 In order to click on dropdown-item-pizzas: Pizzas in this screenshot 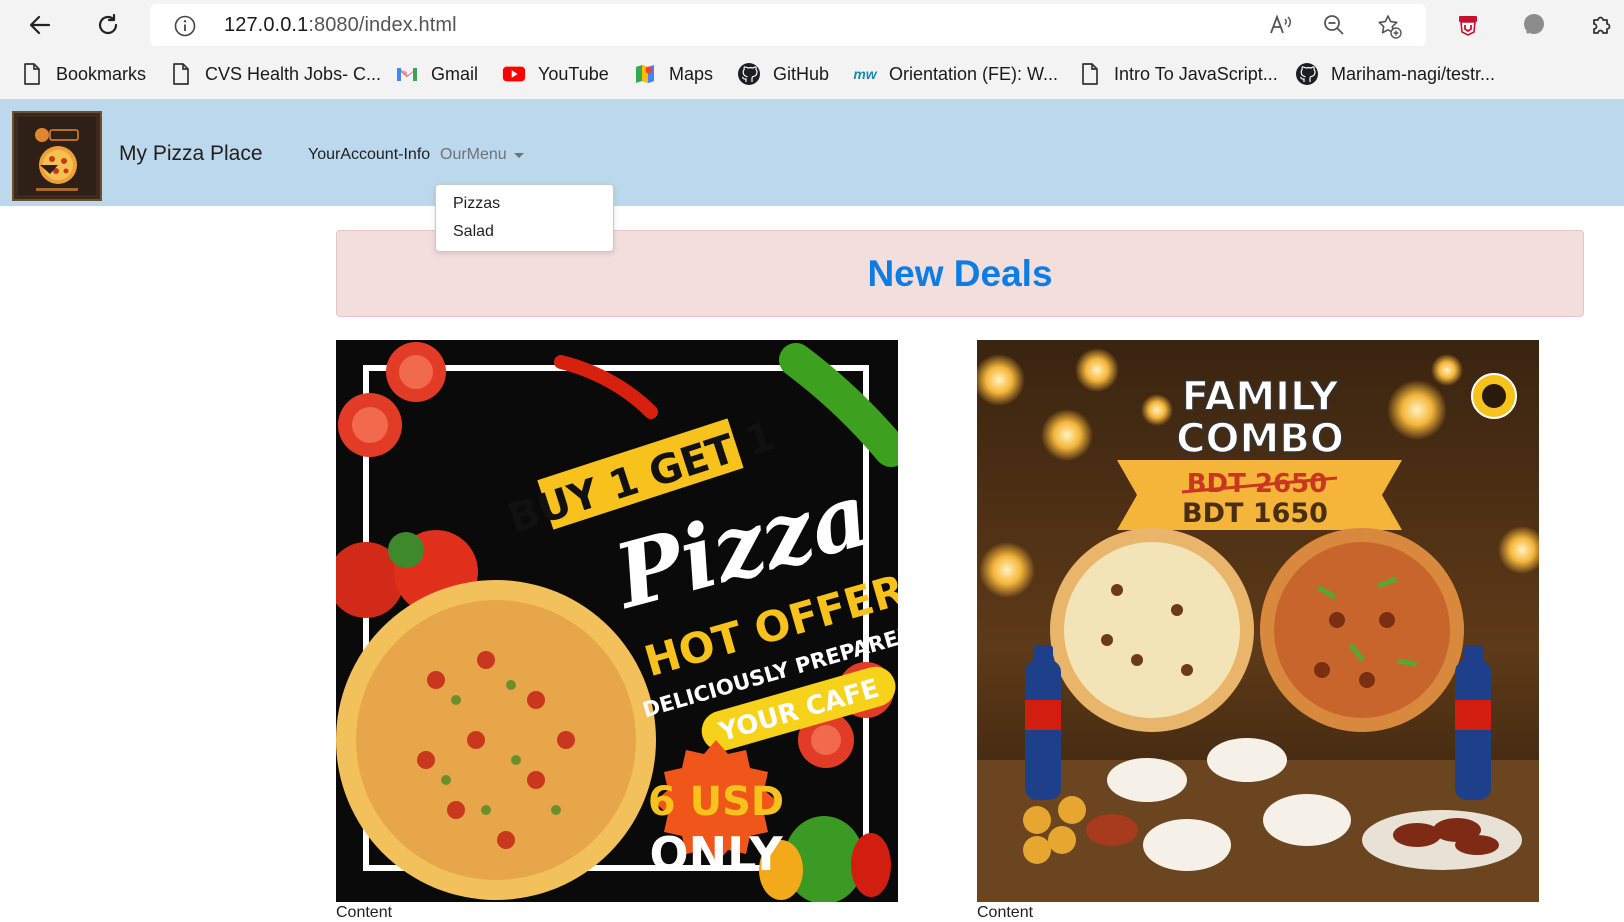, I will do `click(476, 204)`.